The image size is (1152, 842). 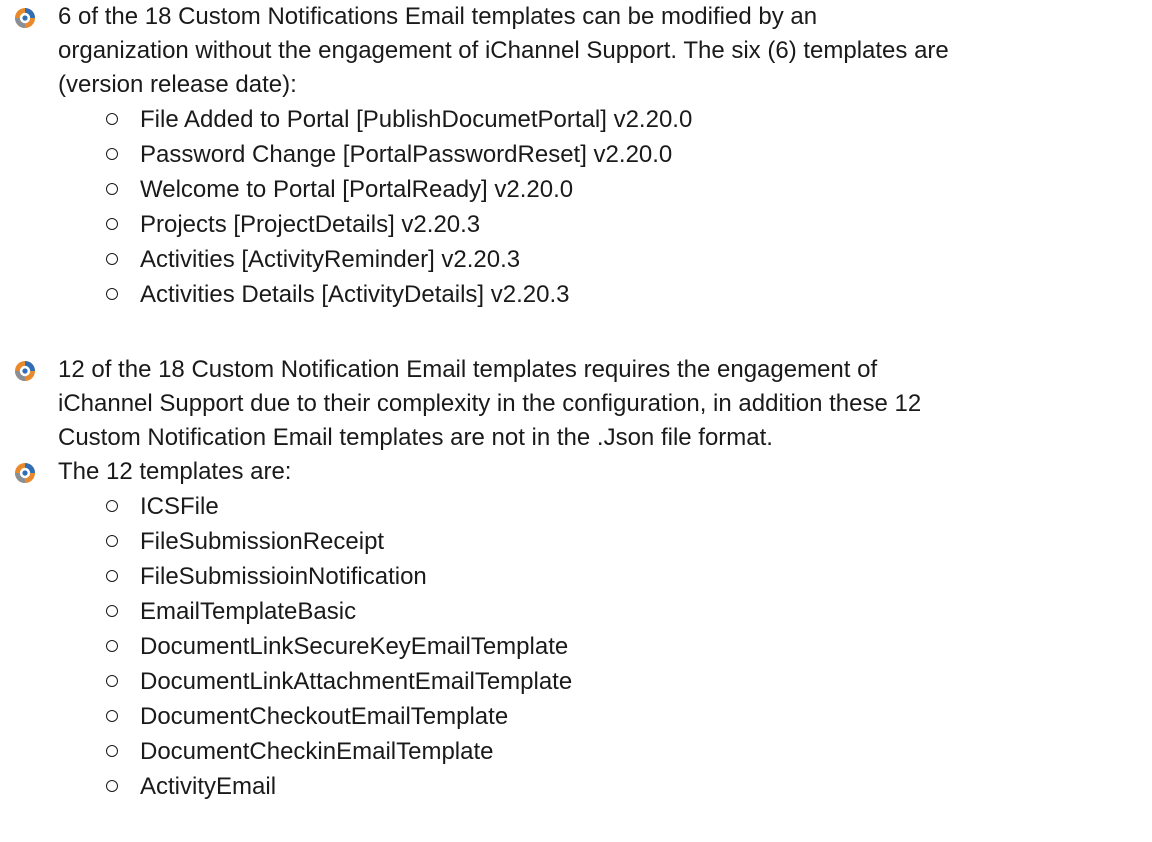 I want to click on list-item-label: Activities [ActivityReminder] v2.20.3, so click(x=330, y=259).